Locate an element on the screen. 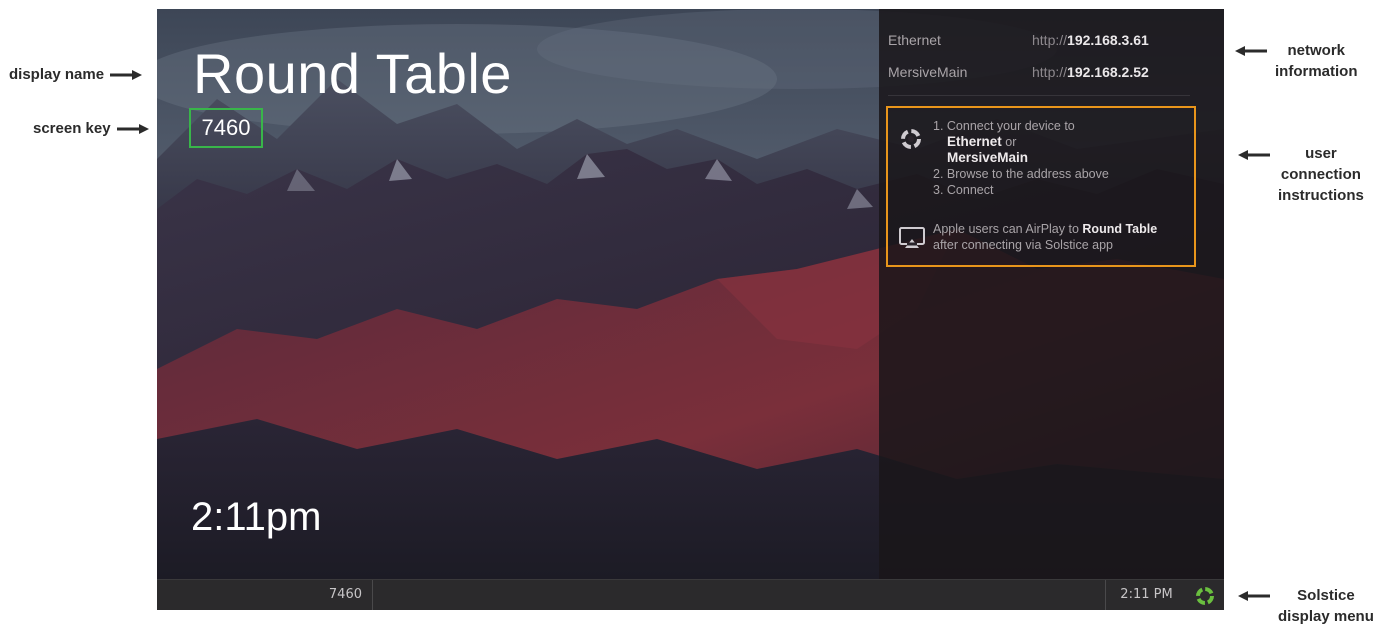  screen-key: 7460 is located at coordinates (226, 128).